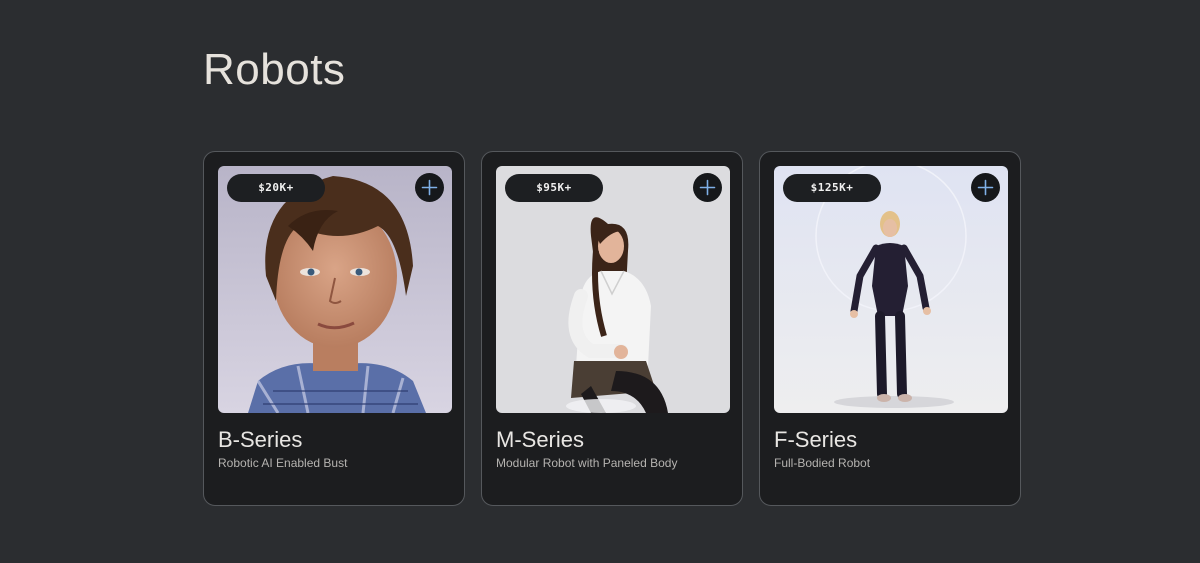  I want to click on price-badge: $125K+, so click(832, 188).